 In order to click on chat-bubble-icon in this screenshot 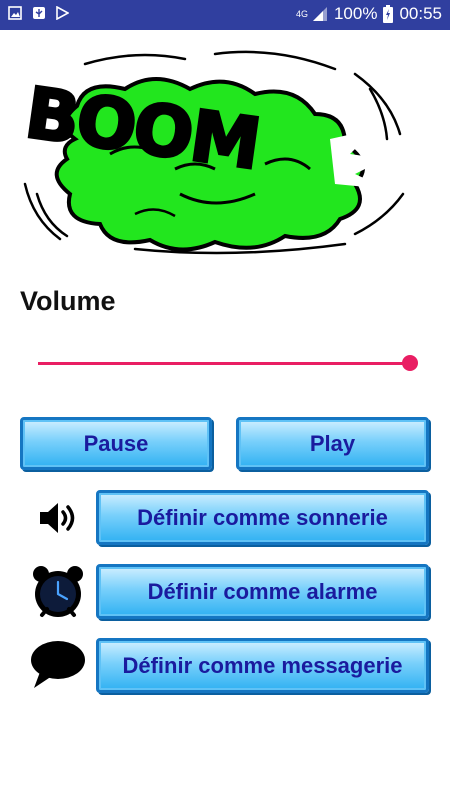, I will do `click(58, 664)`.